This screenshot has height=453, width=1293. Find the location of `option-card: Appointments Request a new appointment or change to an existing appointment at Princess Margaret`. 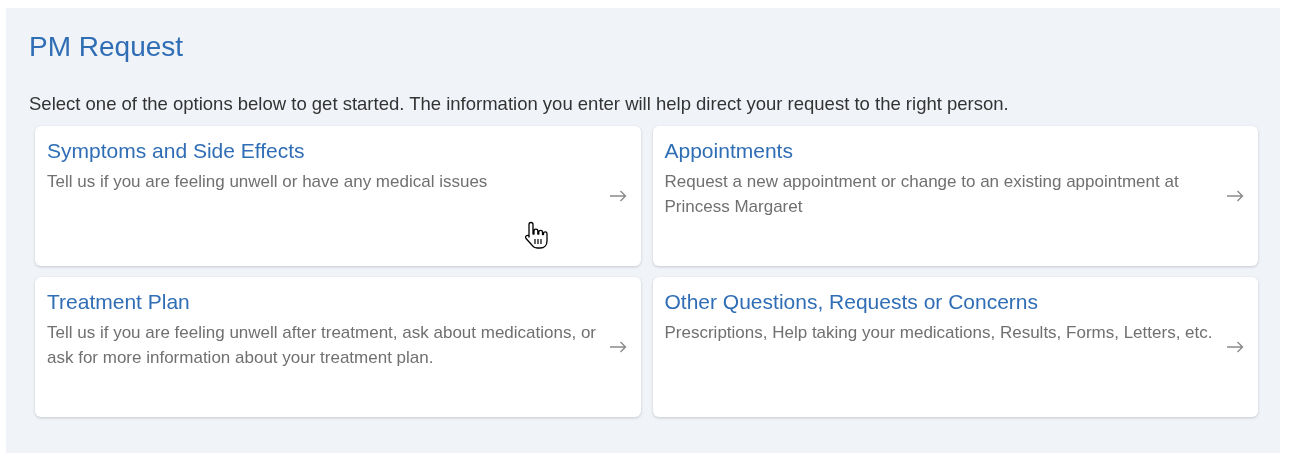

option-card: Appointments Request a new appointment or change to an existing appointment at Princess Margaret is located at coordinates (955, 195).